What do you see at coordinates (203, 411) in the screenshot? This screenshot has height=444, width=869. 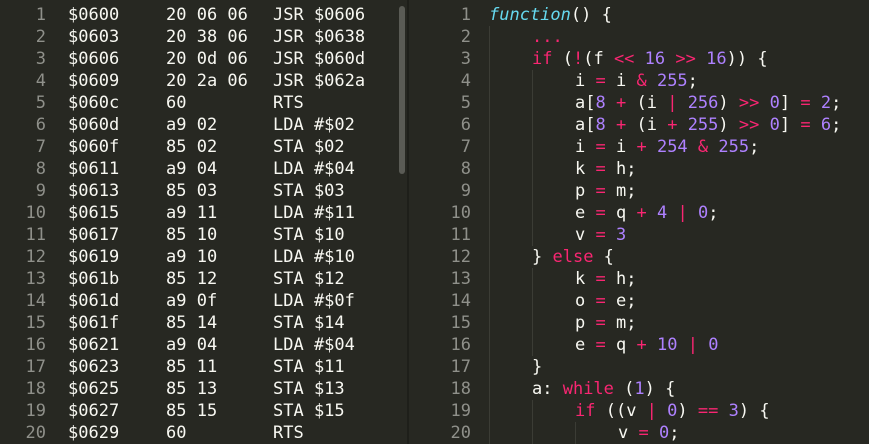 I see `asm-line: 19 $0627 85 15 STA $15` at bounding box center [203, 411].